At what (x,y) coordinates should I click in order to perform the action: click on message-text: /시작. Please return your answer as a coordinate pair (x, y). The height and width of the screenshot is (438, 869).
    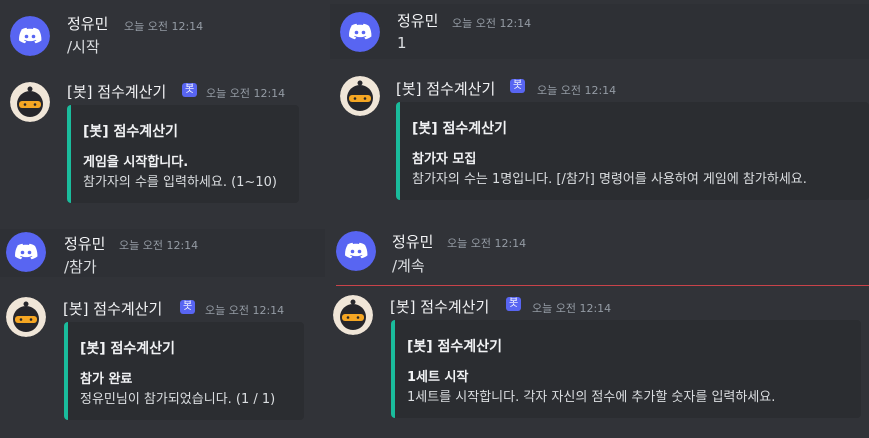
    Looking at the image, I should click on (83, 47).